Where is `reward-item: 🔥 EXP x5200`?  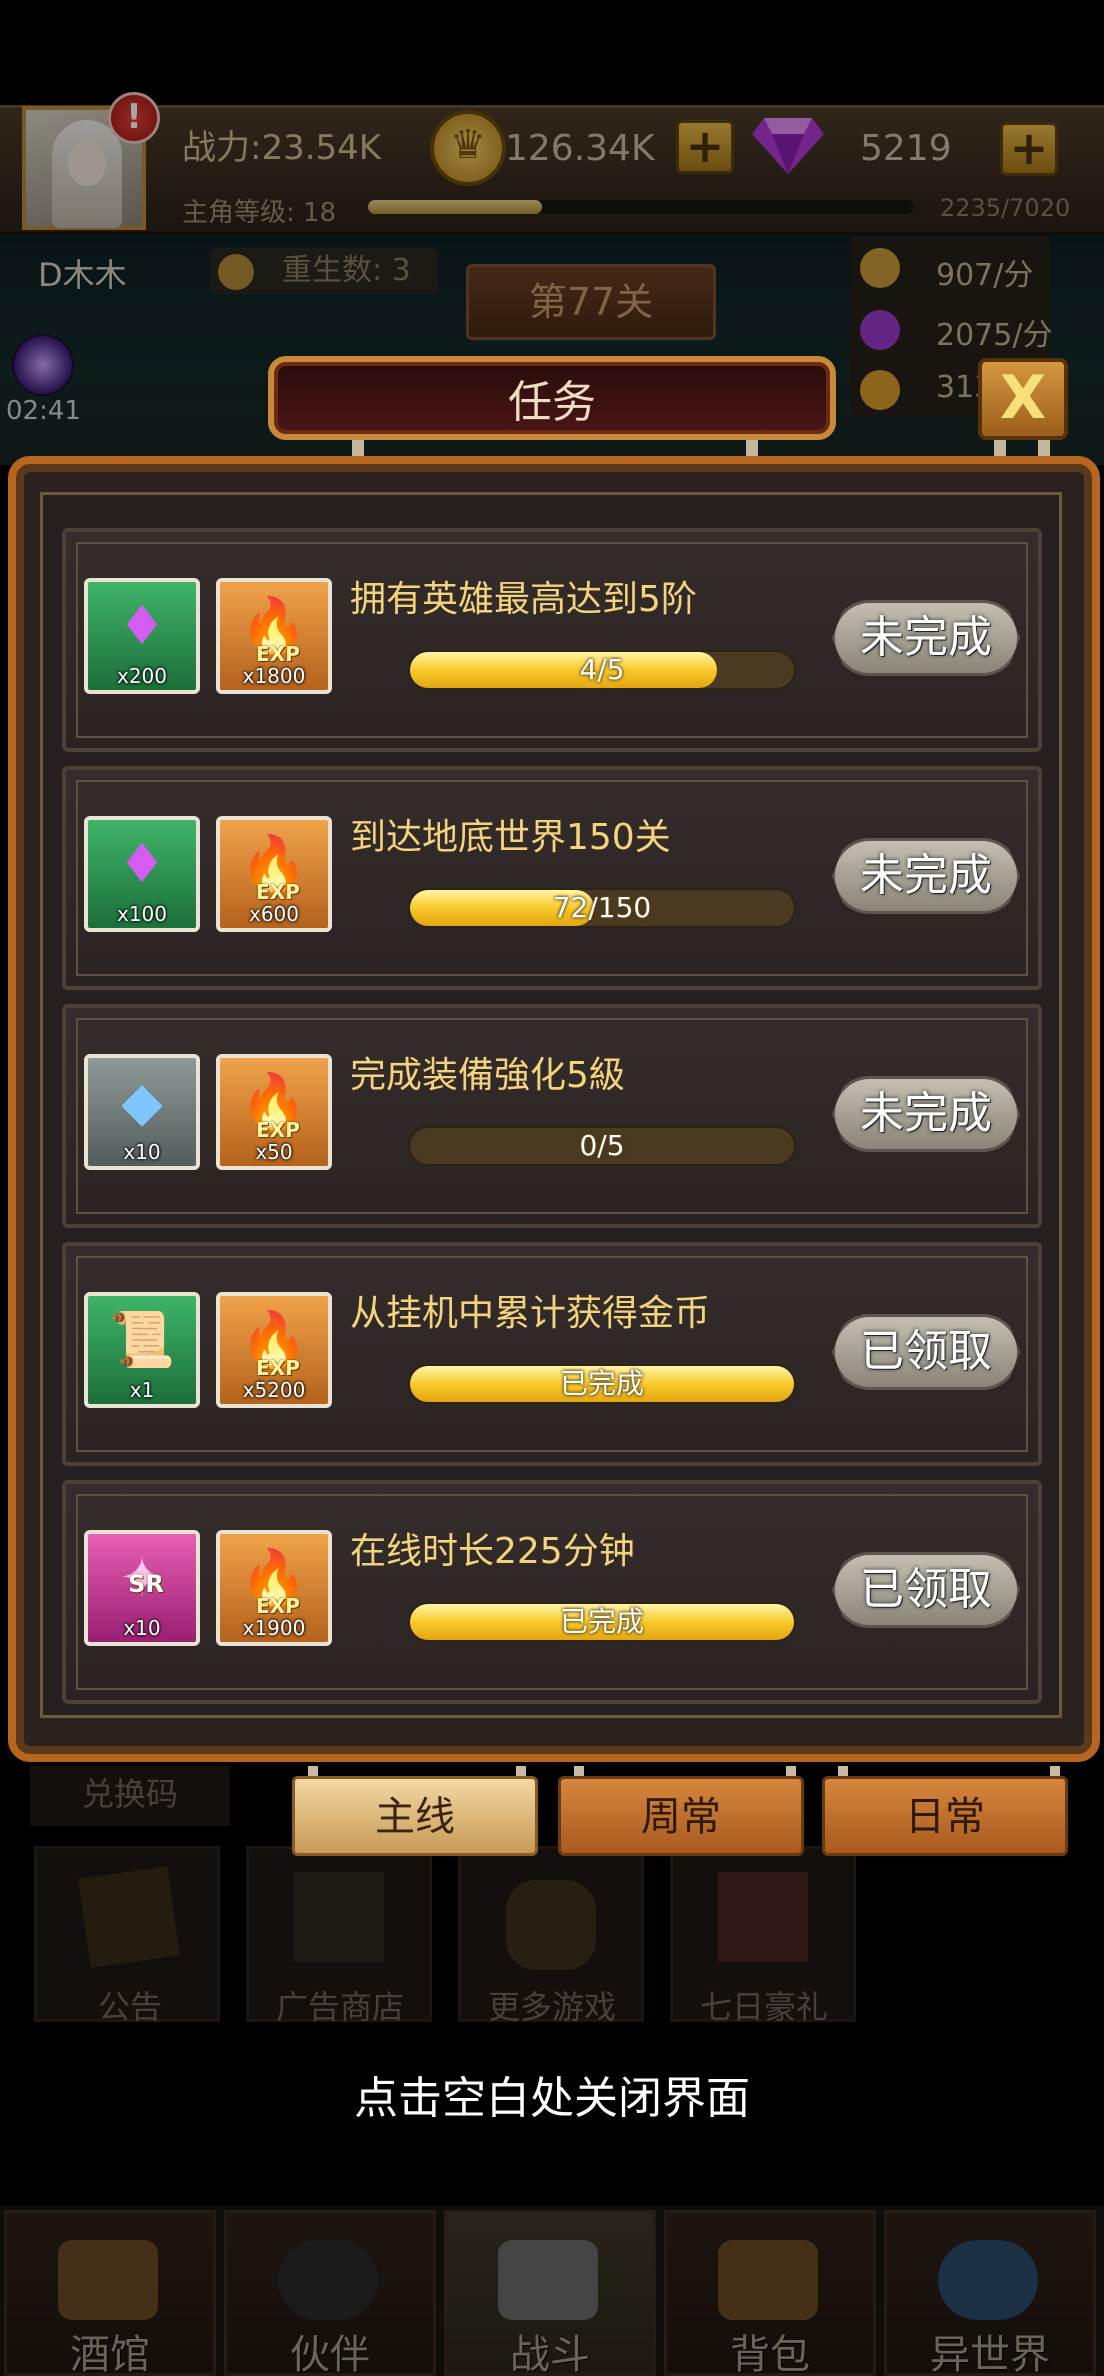
reward-item: 🔥 EXP x5200 is located at coordinates (274, 1350).